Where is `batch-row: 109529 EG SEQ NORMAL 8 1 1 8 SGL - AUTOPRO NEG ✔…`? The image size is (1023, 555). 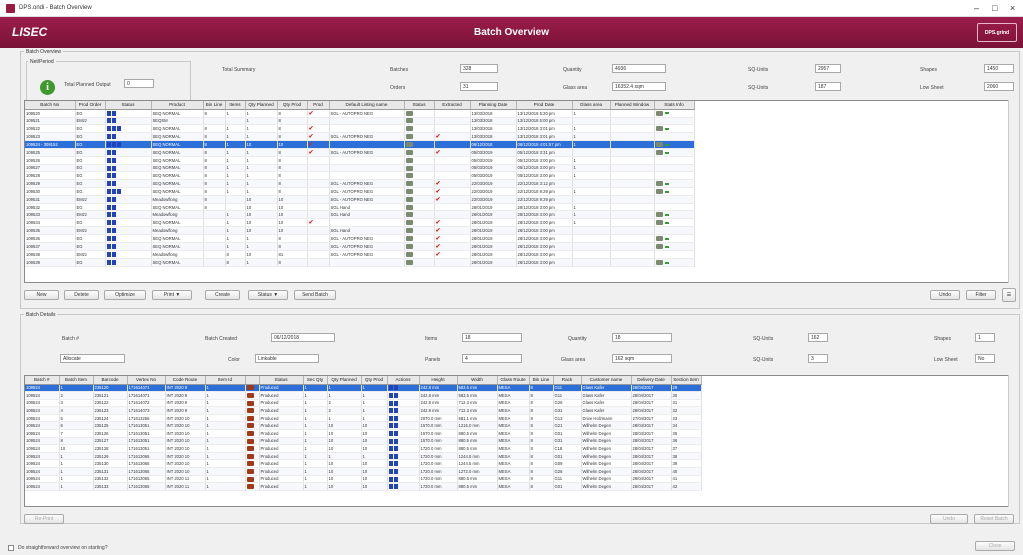
batch-row: 109529 EG SEQ NORMAL 8 1 1 8 SGL - AUTOPRO NEG ✔… is located at coordinates (360, 183).